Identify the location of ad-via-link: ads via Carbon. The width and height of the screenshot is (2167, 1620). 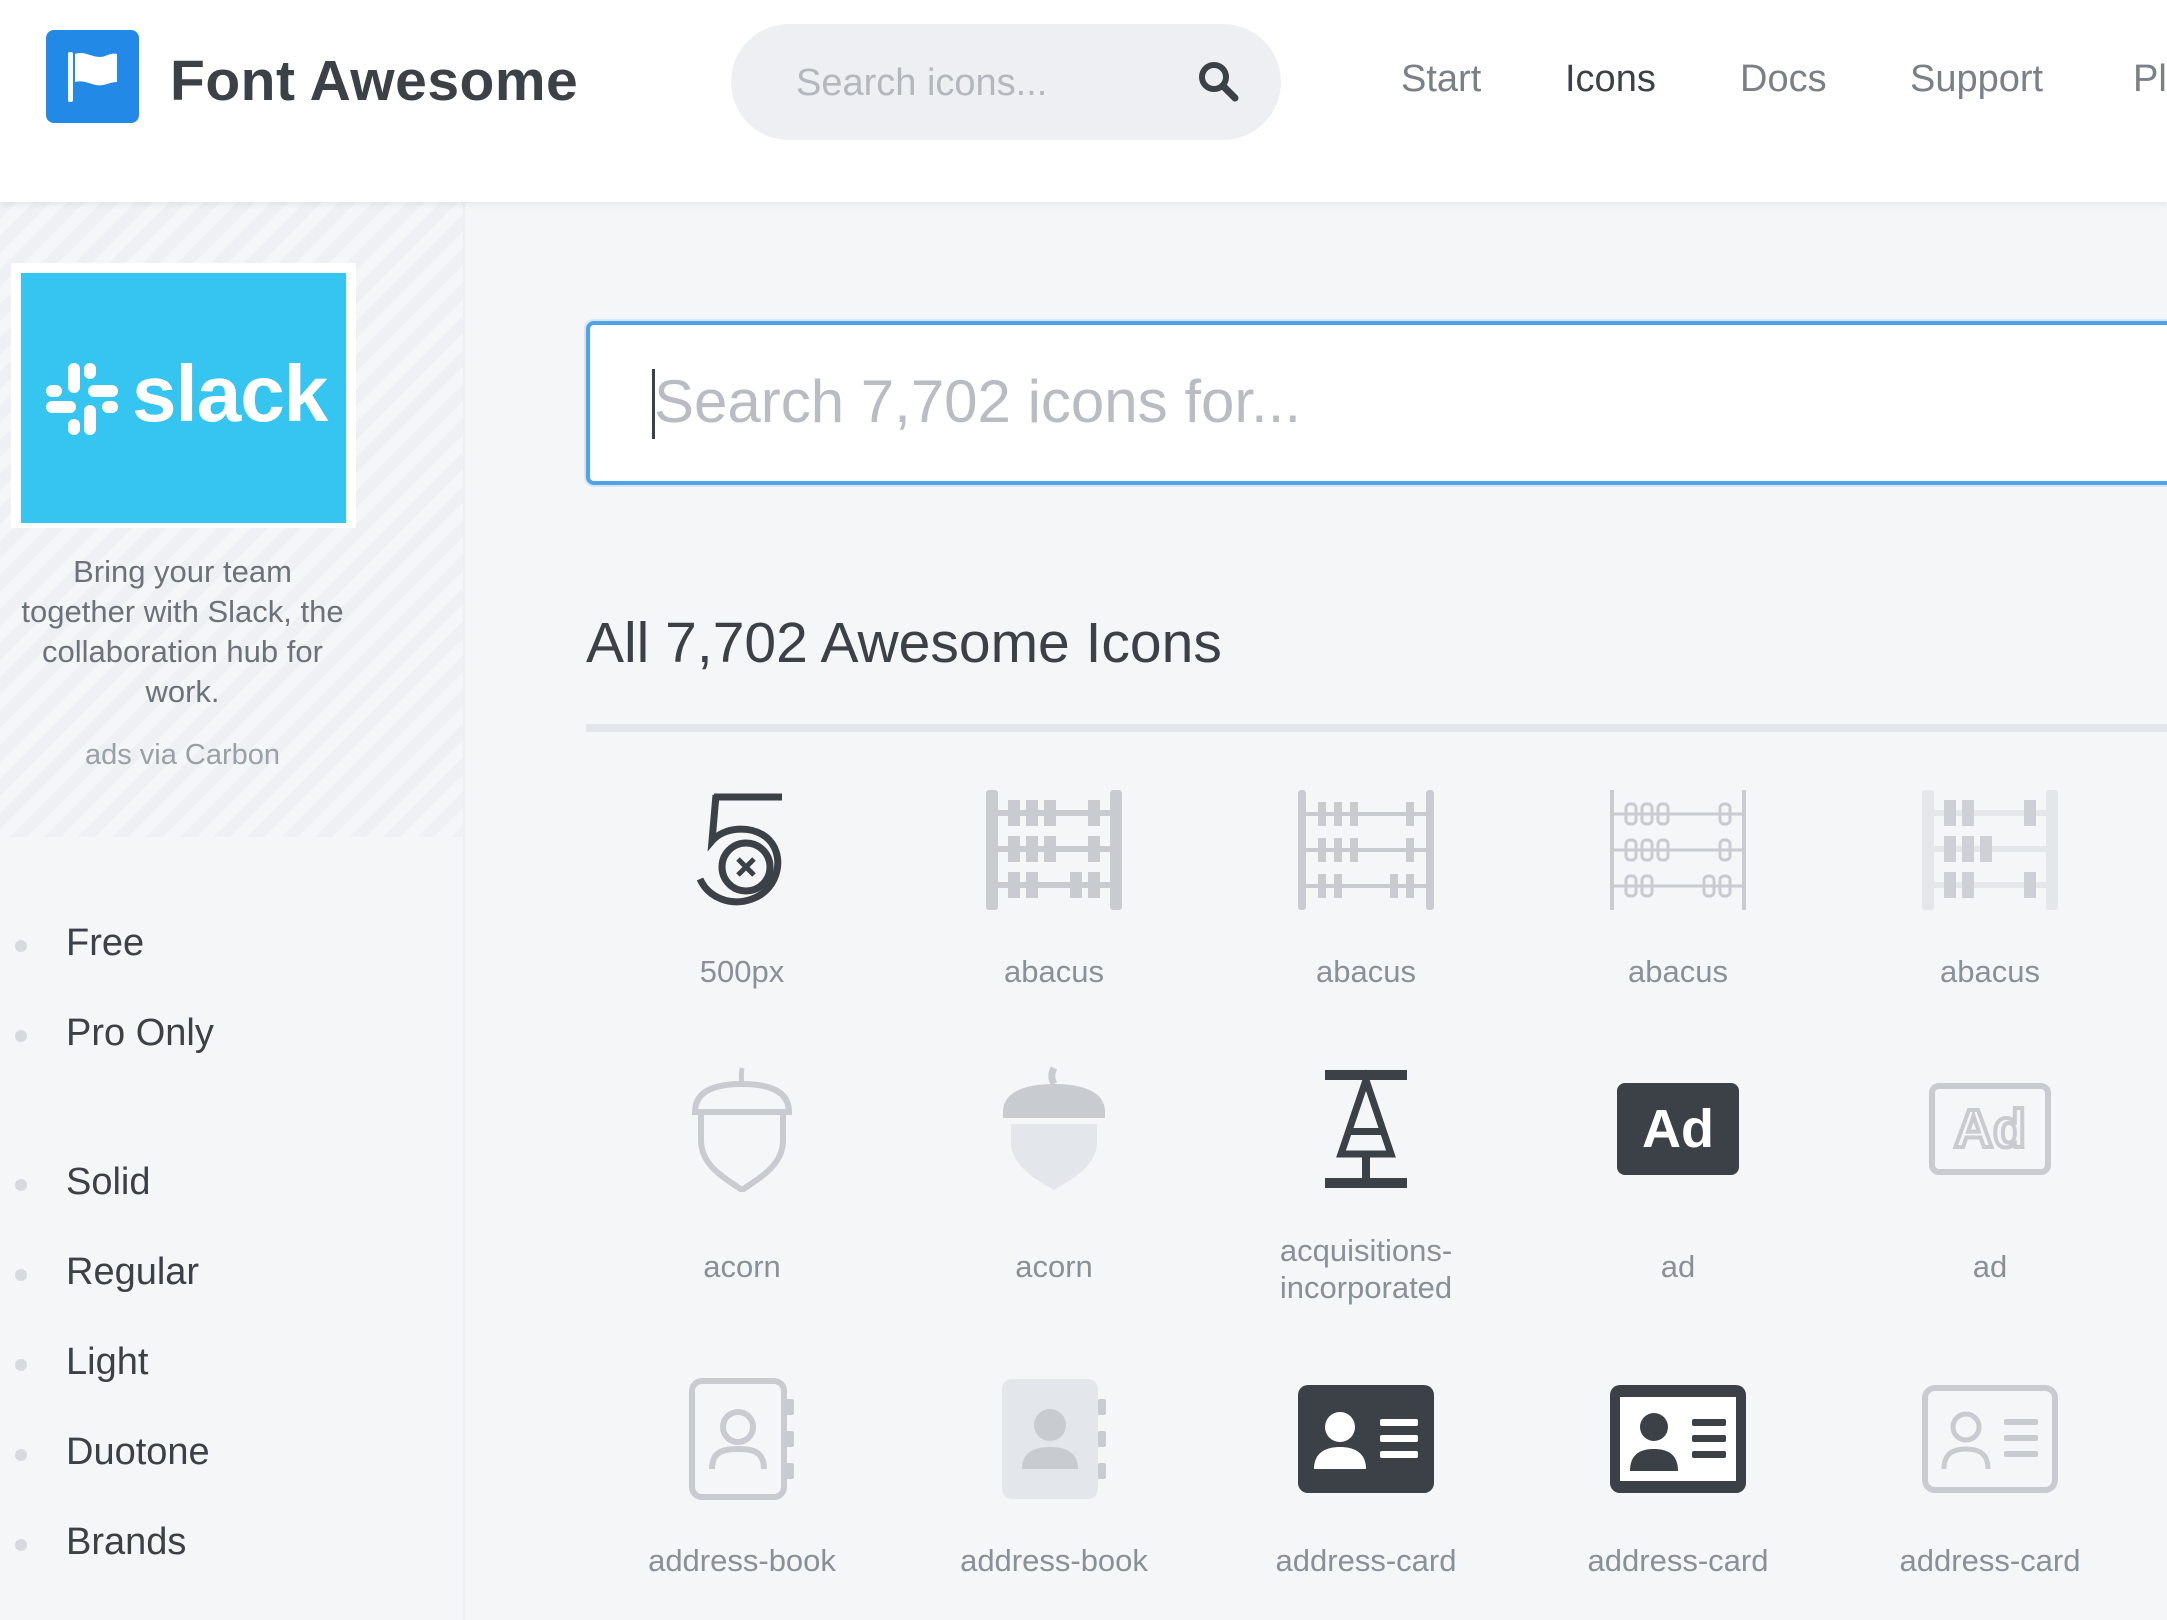
(182, 755).